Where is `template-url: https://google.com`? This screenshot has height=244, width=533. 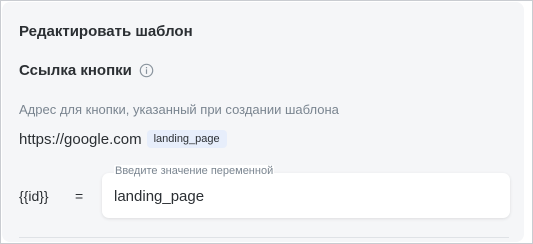 template-url: https://google.com is located at coordinates (80, 139).